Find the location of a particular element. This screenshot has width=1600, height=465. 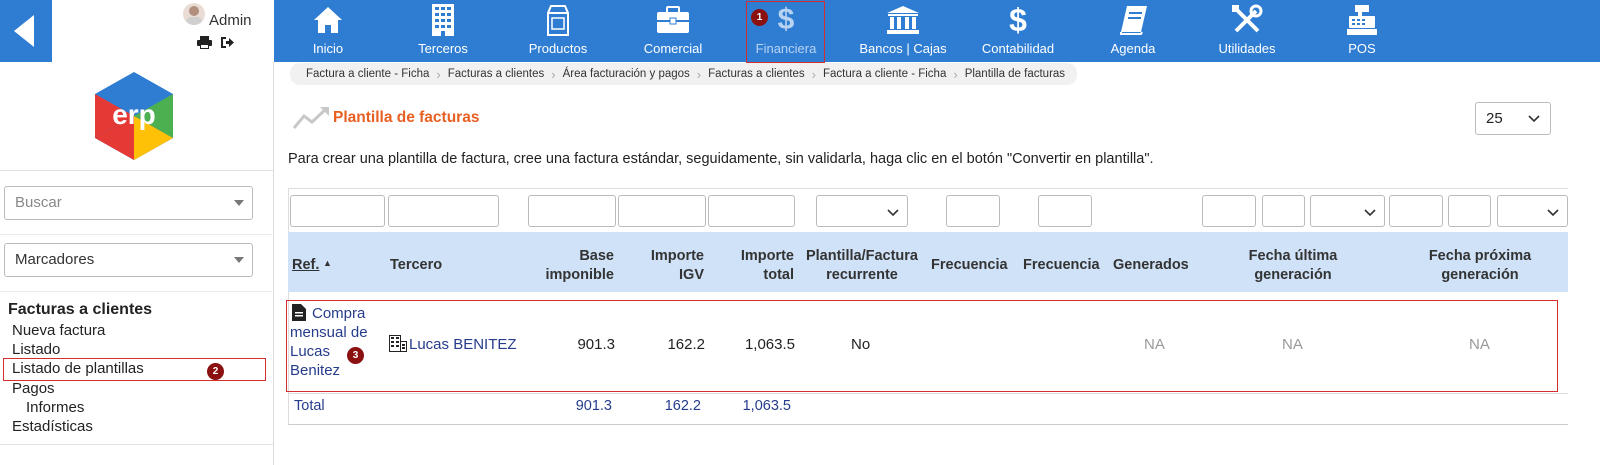

bookmarks-select: Marcadores is located at coordinates (128, 260).